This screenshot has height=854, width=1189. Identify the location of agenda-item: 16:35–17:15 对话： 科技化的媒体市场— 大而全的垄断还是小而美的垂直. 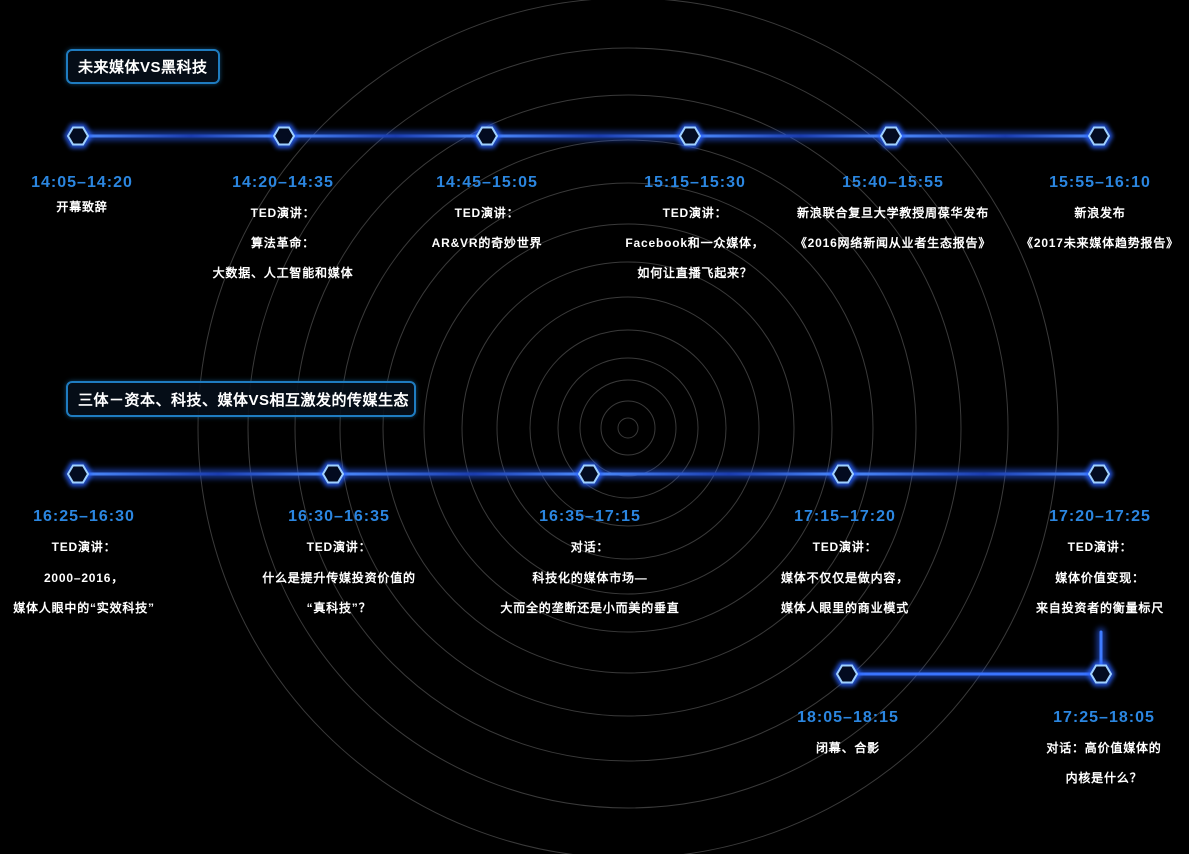
(589, 566).